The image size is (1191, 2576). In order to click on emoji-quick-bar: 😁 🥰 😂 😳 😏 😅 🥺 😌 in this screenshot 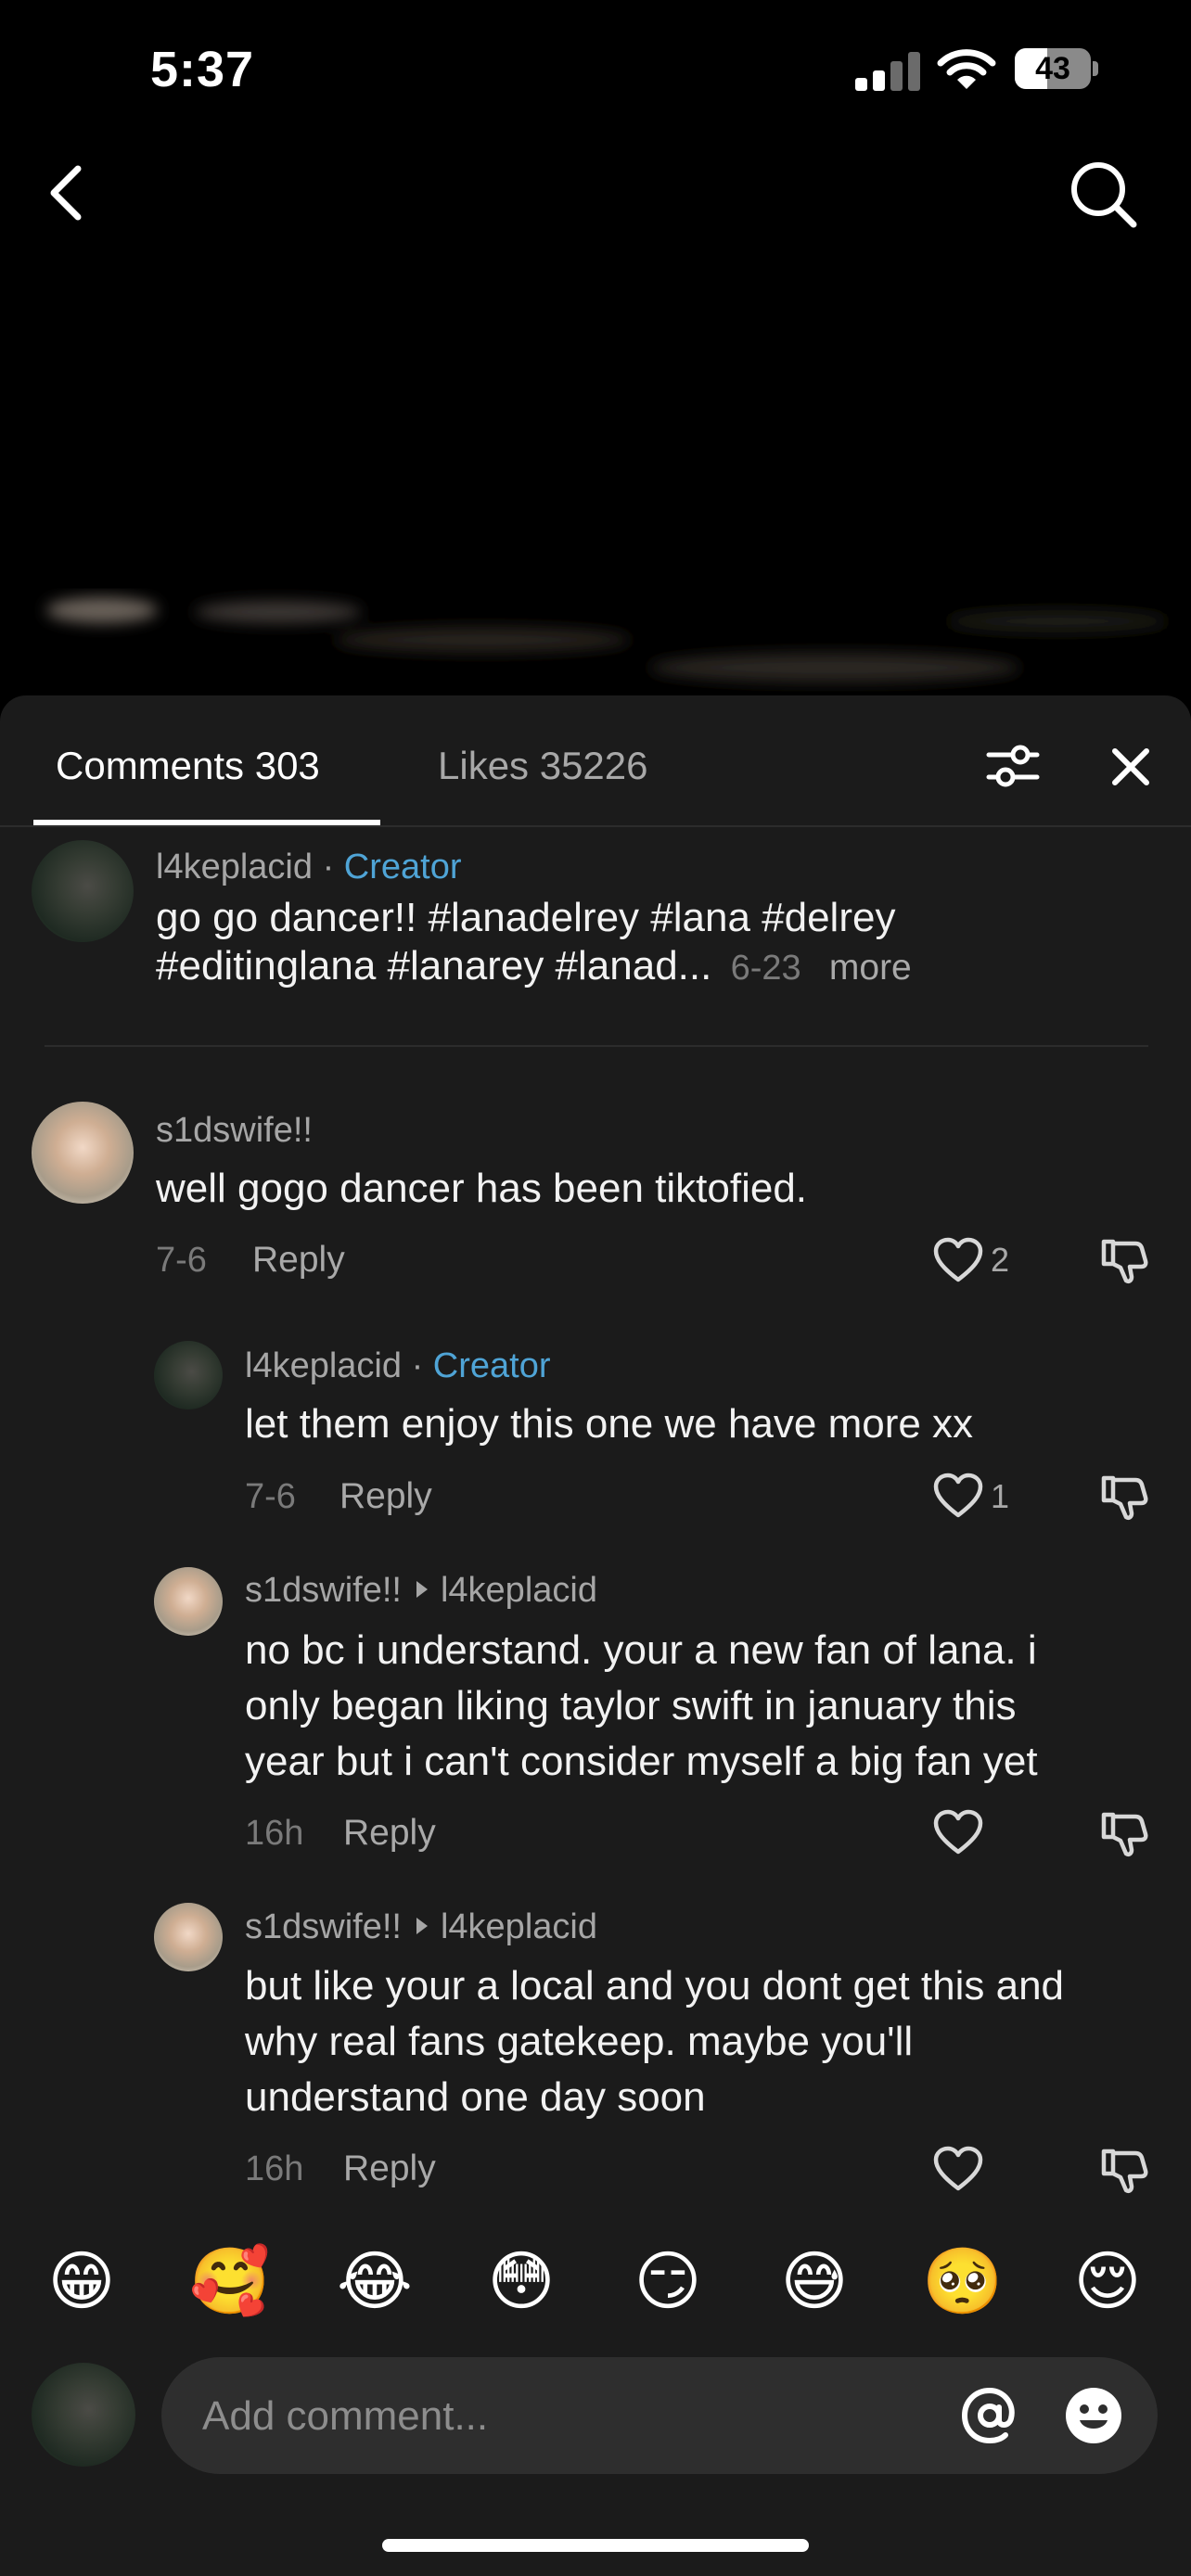, I will do `click(595, 2285)`.